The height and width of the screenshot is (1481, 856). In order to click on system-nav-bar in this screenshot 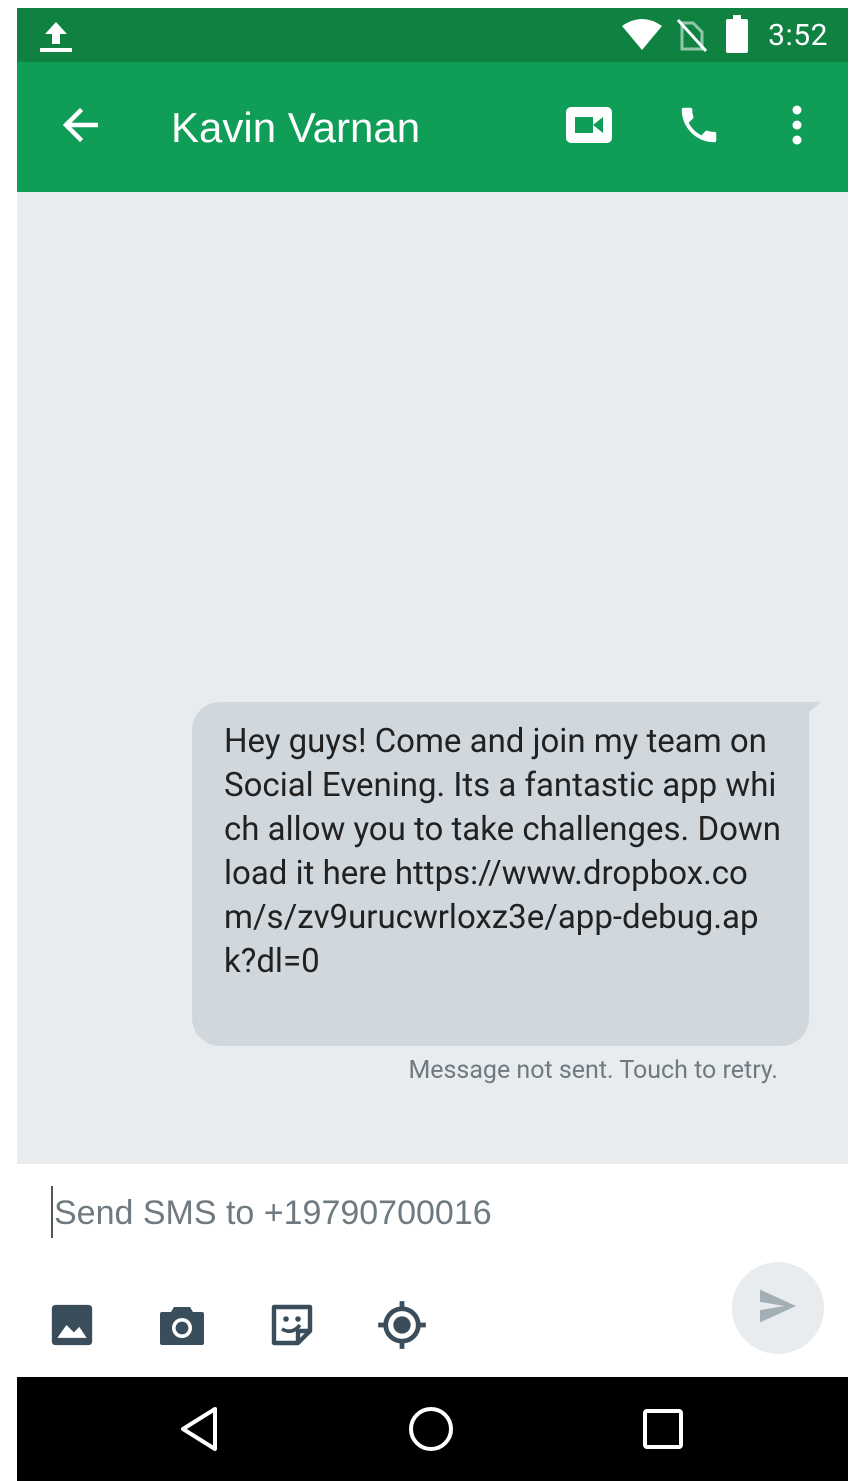, I will do `click(432, 1429)`.